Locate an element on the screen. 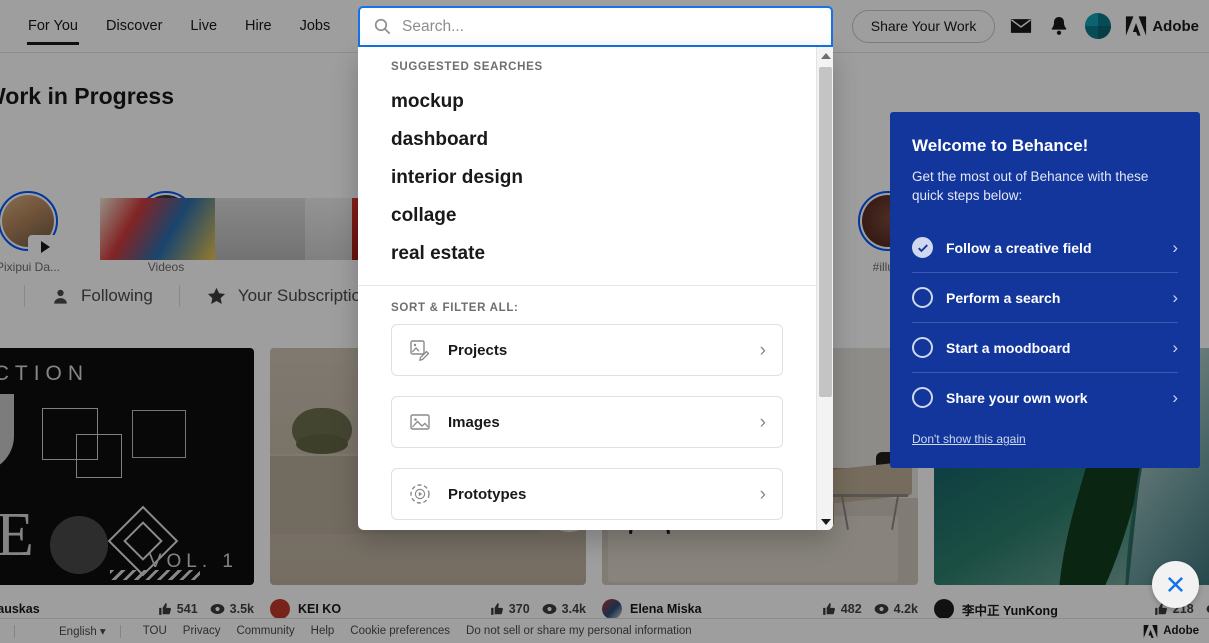 The image size is (1209, 643). suggestion-dashboard: dashboard is located at coordinates (587, 140).